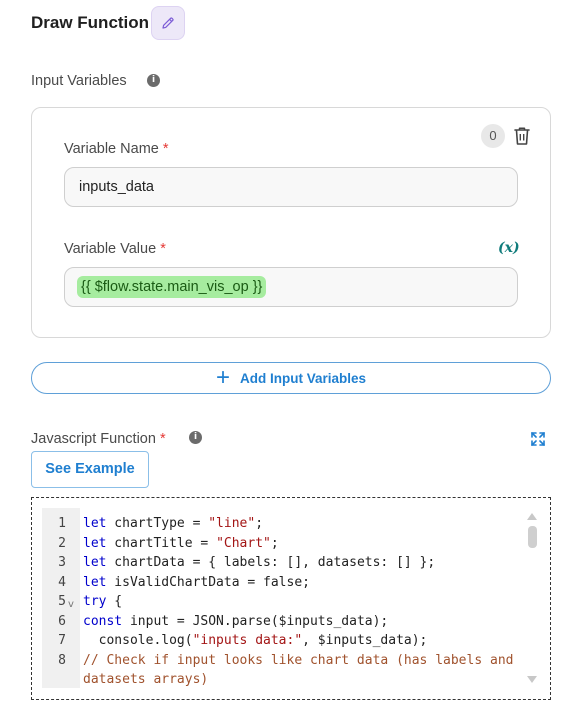 This screenshot has height=727, width=568. I want to click on fold-chevron-icon: v, so click(71, 604).